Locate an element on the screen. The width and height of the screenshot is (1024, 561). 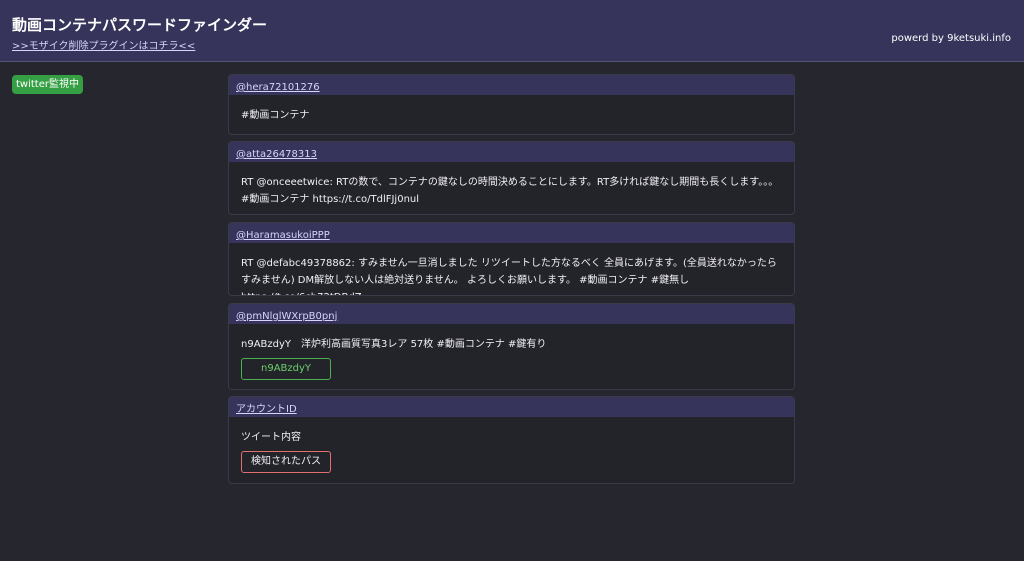
legend-card: アカウントID ツイート内容 検知されたパス is located at coordinates (511, 440).